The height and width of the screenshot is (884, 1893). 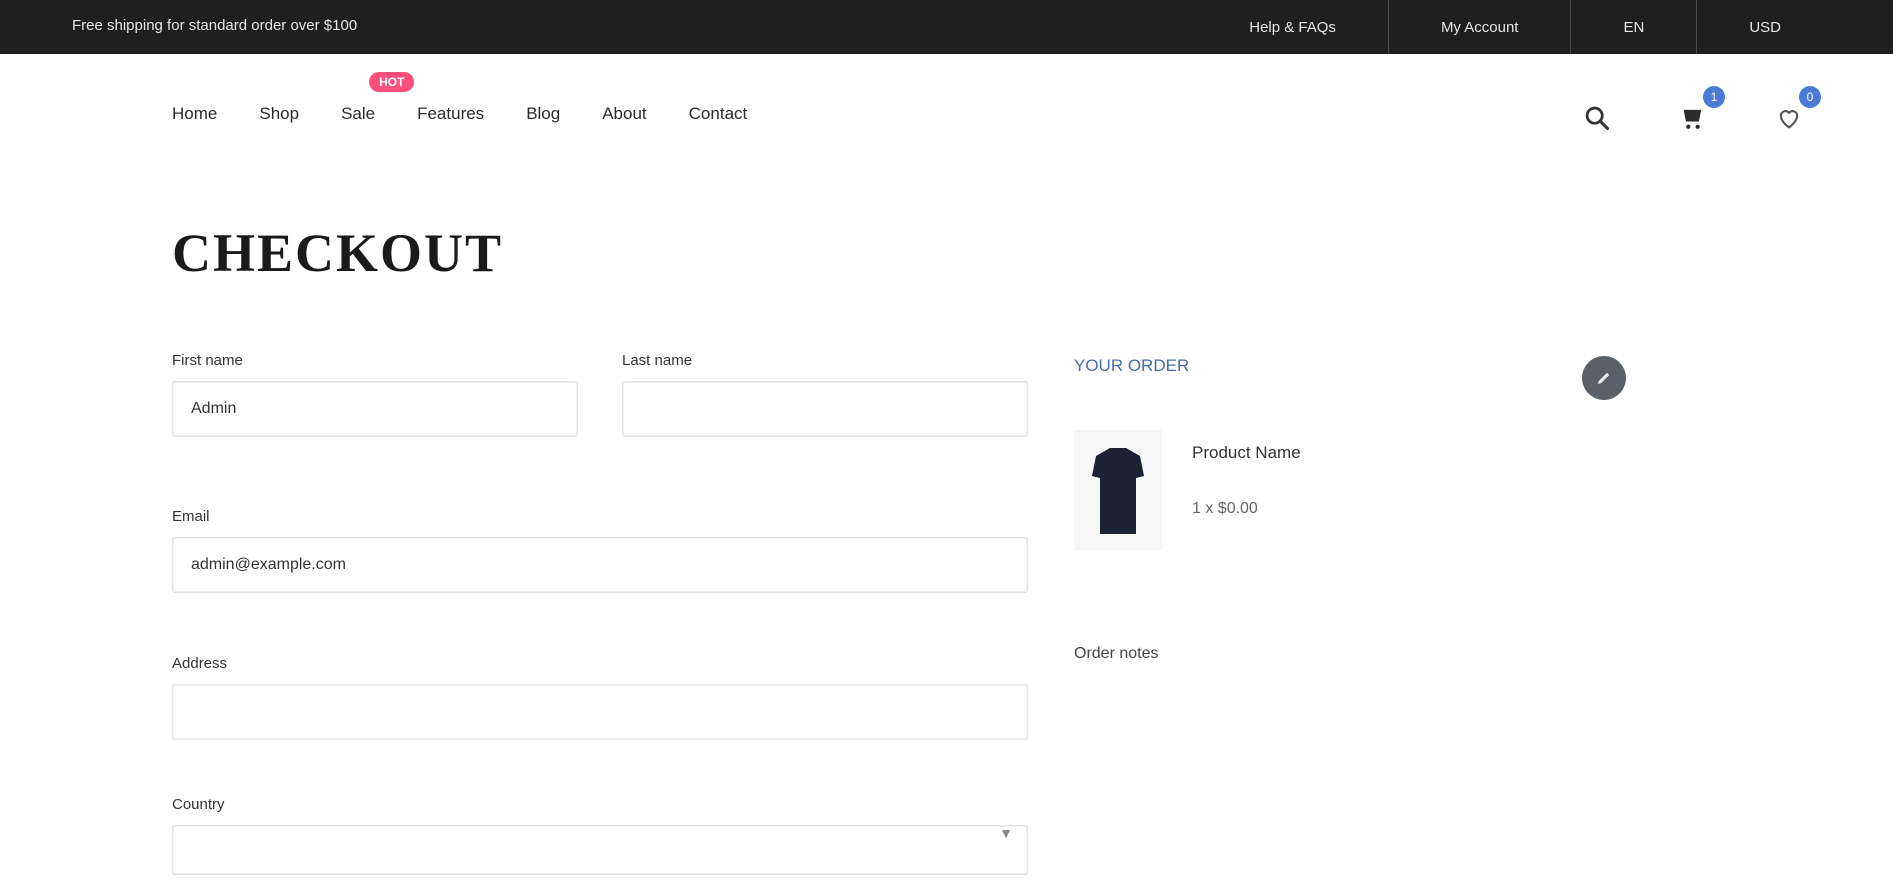 What do you see at coordinates (1116, 653) in the screenshot?
I see `order-notes-label: Order notes` at bounding box center [1116, 653].